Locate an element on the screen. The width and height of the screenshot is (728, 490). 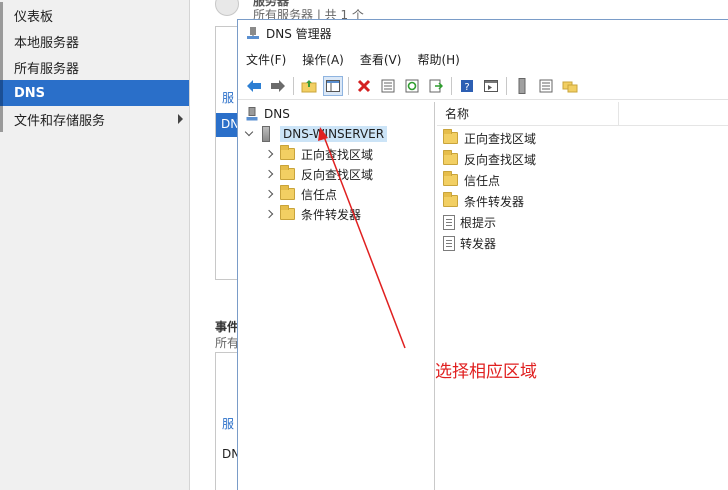
tree-item-reverse-zones: 反向查找区域 is located at coordinates (319, 174).